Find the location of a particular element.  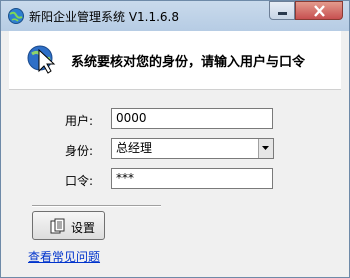

title-bar: 新阳企业管理系统 V1.1.6.8 is located at coordinates (175, 16).